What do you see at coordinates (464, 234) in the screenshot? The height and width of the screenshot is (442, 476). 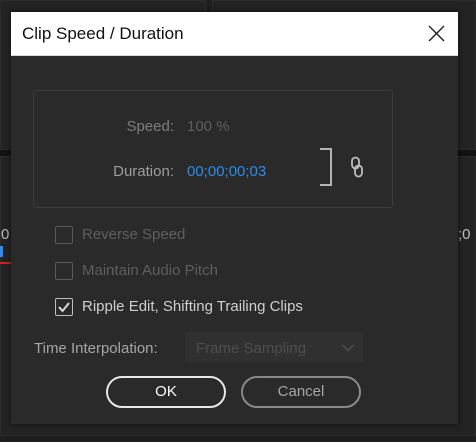 I see `background-timecode-right: ;0` at bounding box center [464, 234].